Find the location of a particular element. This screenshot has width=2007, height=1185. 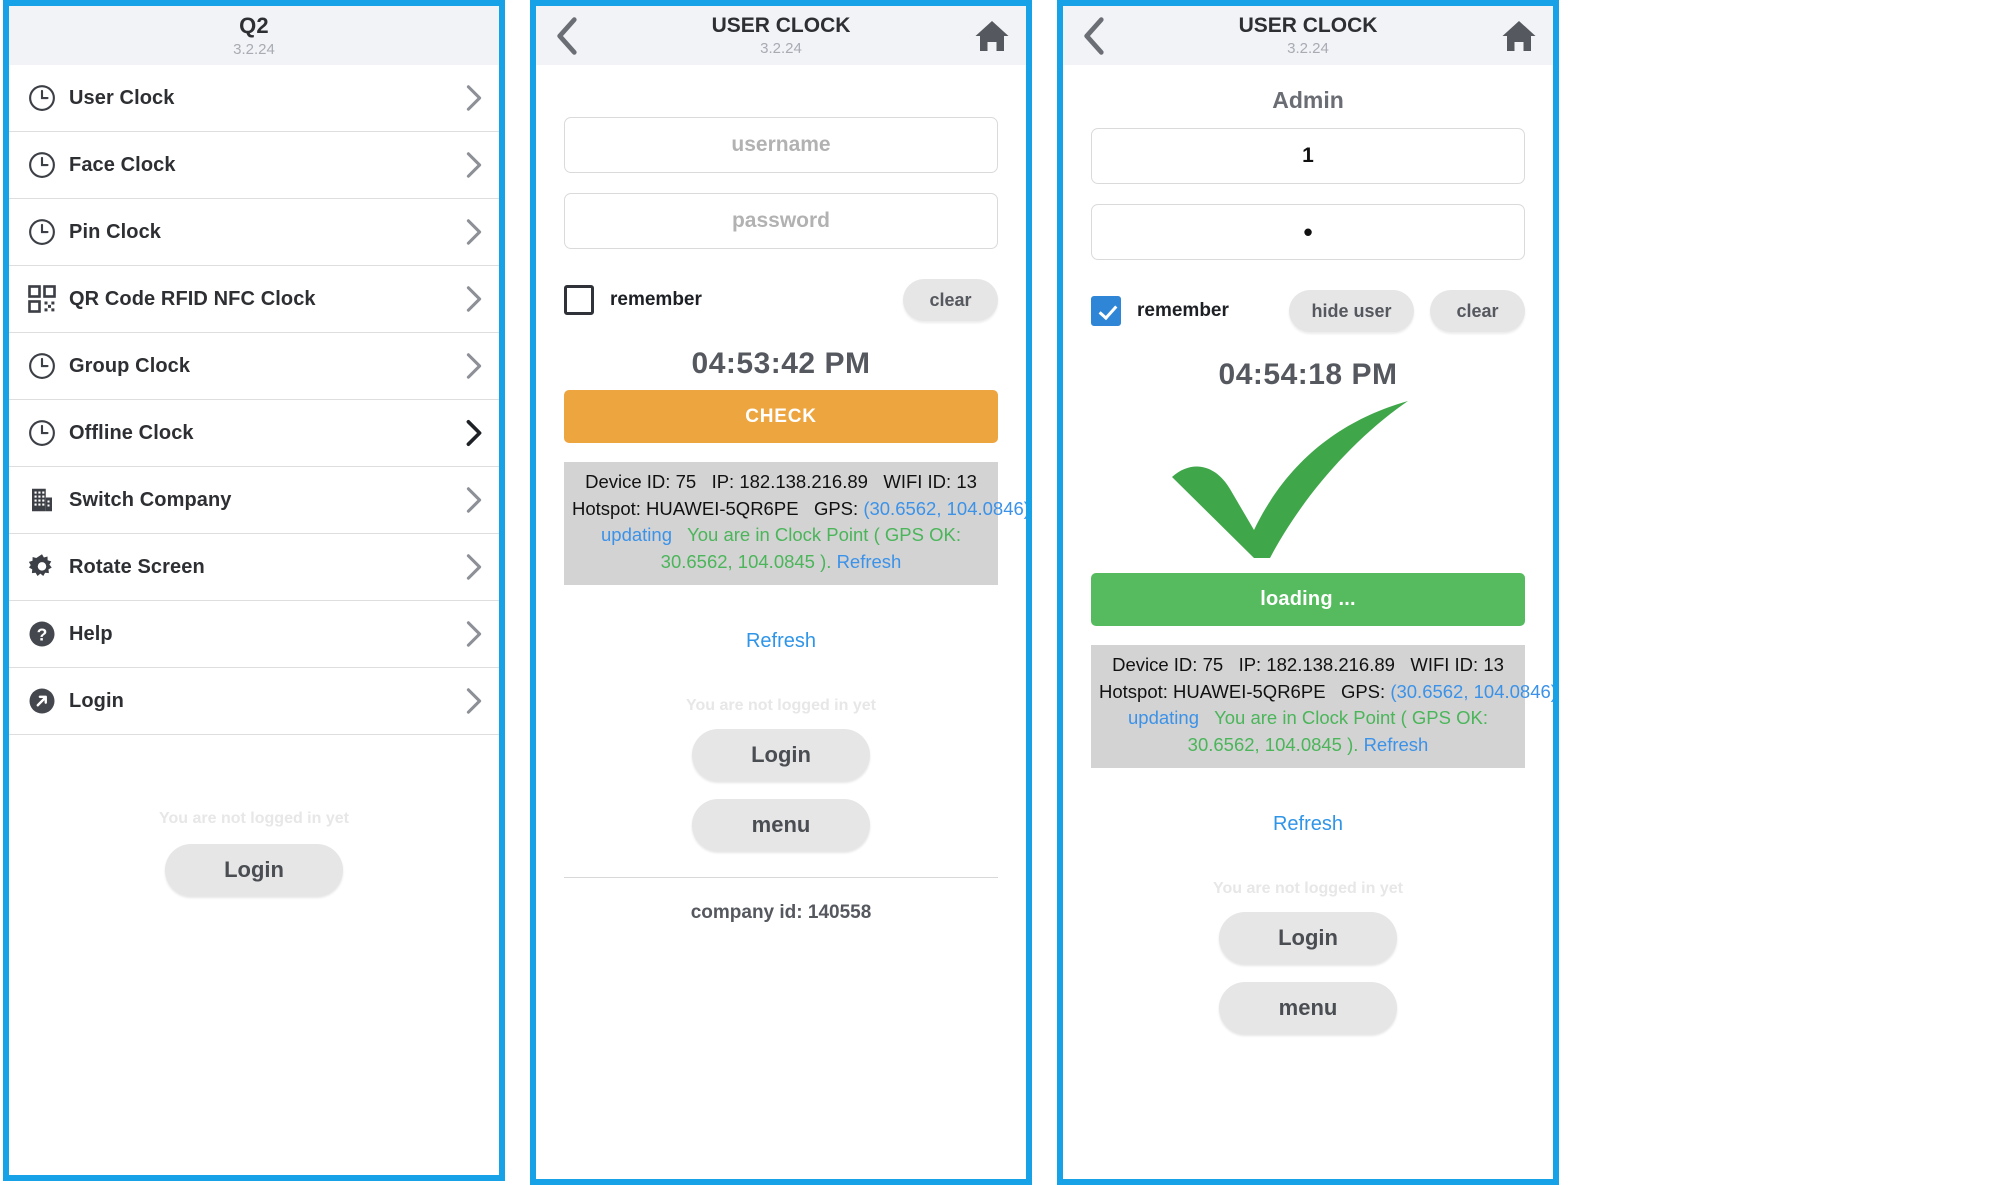

panel2-footer: You are not logged in yet Login menu is located at coordinates (781, 774).